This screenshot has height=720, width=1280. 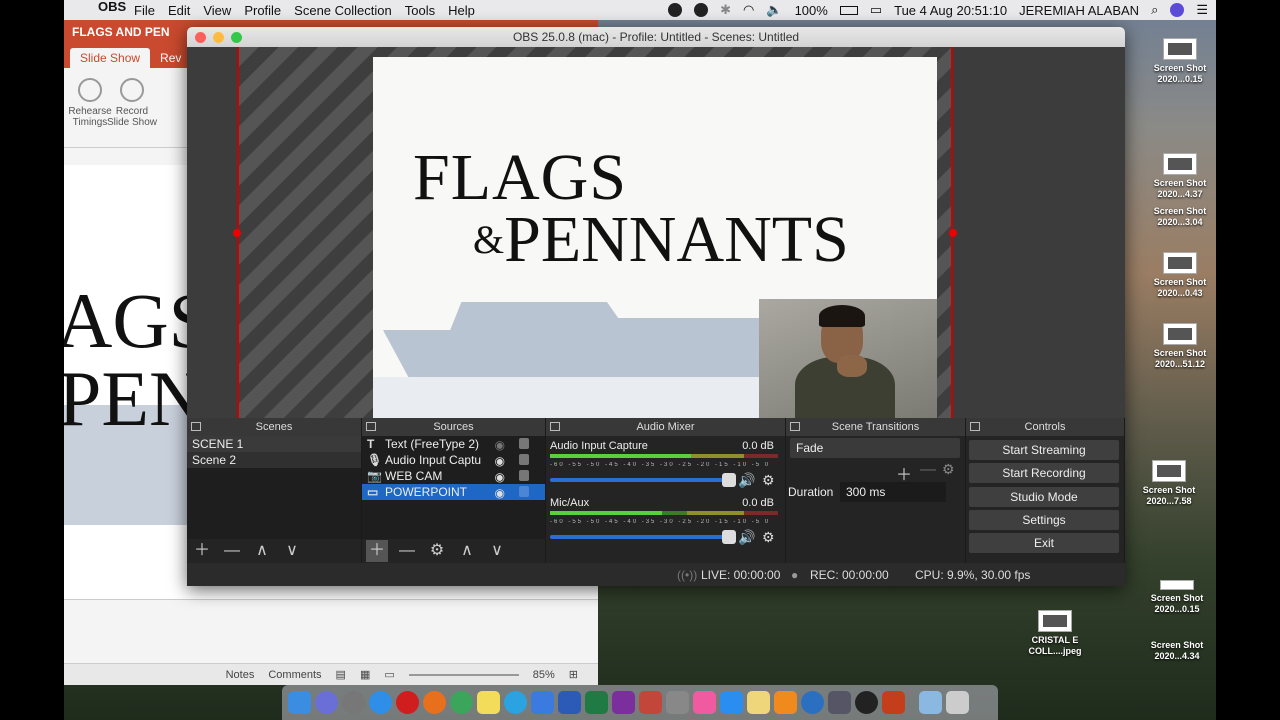 What do you see at coordinates (389, 674) in the screenshot?
I see `reading-view-icon: ▭` at bounding box center [389, 674].